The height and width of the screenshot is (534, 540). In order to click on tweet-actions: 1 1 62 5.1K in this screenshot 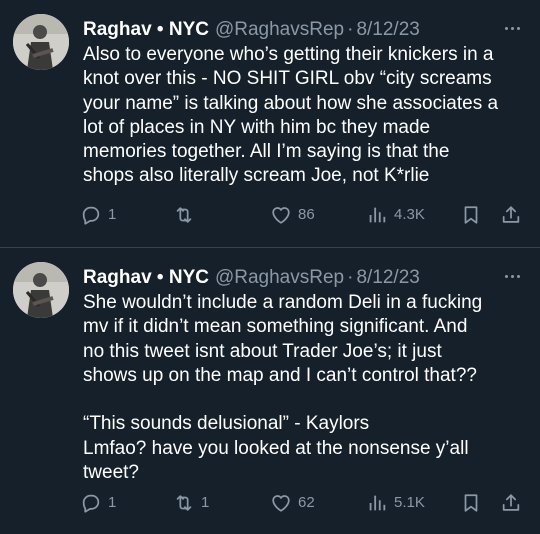, I will do `click(303, 503)`.